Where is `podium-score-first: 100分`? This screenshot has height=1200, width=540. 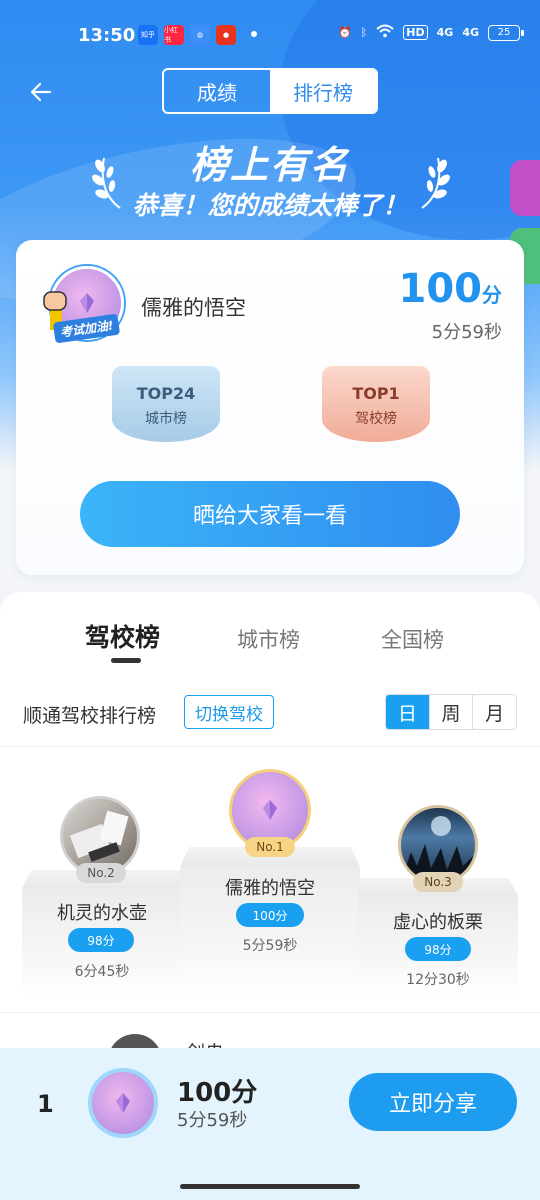 podium-score-first: 100分 is located at coordinates (270, 915).